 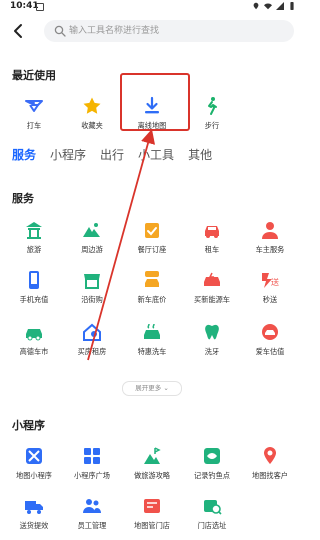 I want to click on temple-icon, so click(x=34, y=230).